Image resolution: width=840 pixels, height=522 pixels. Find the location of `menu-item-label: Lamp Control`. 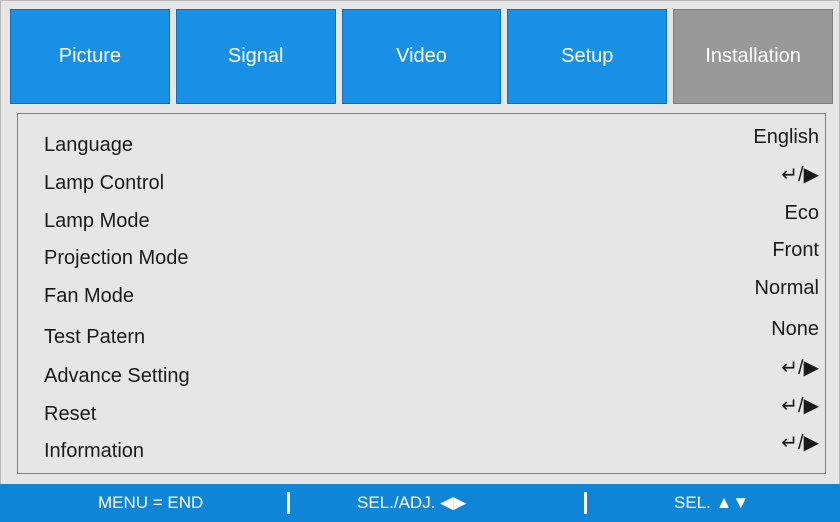

menu-item-label: Lamp Control is located at coordinates (104, 183).